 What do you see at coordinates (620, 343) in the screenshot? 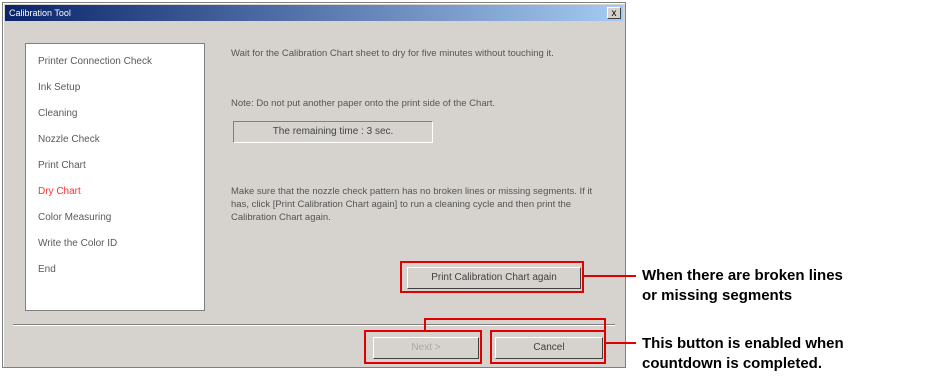
I see `callout-line-enabled` at bounding box center [620, 343].